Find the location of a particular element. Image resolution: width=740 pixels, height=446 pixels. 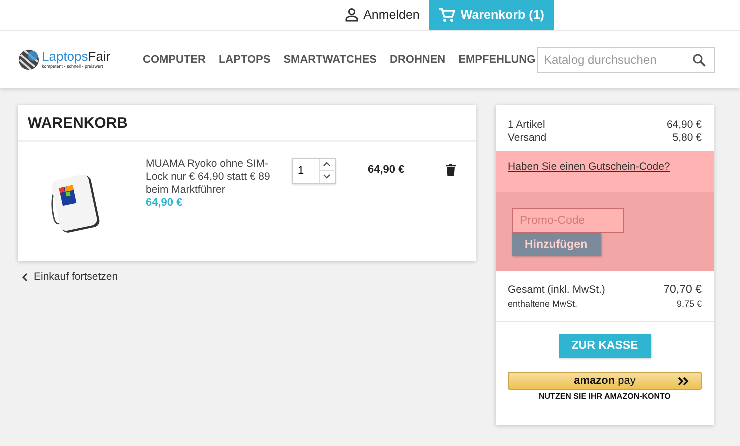

trash-icon is located at coordinates (451, 170).